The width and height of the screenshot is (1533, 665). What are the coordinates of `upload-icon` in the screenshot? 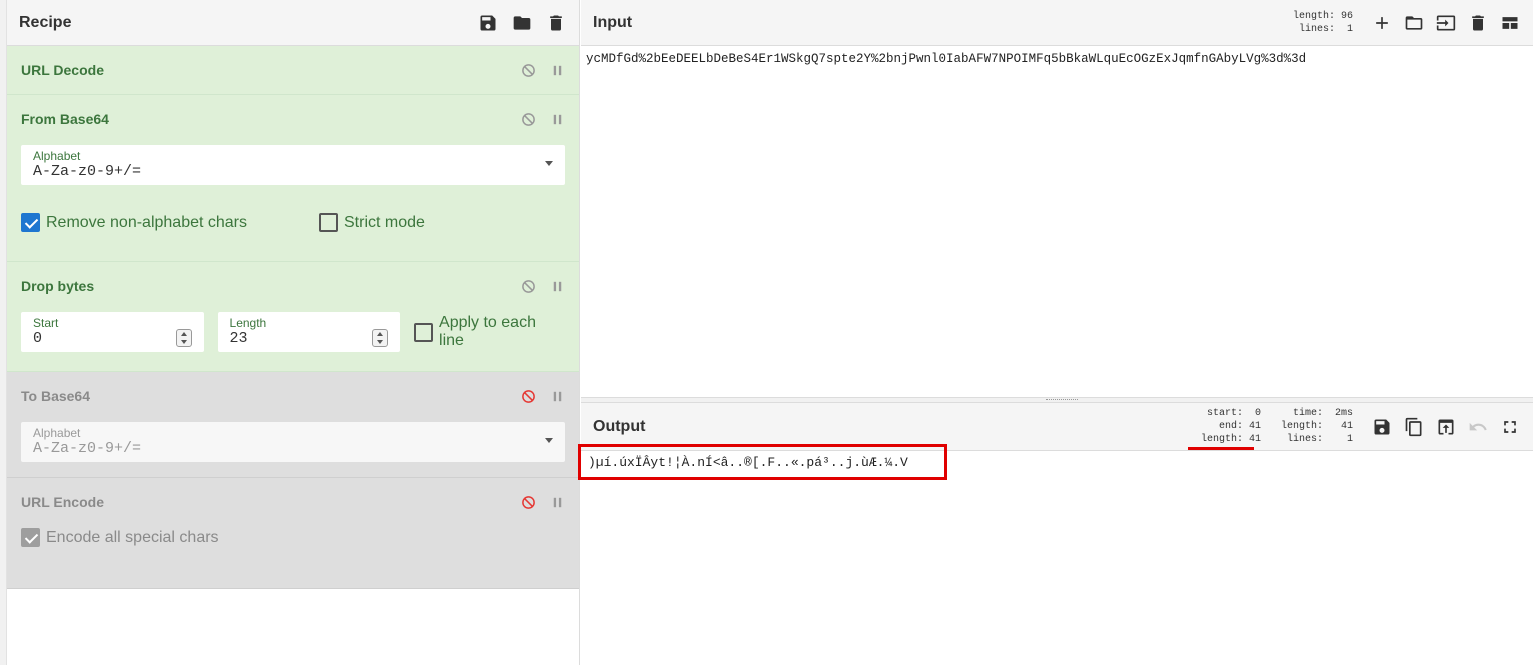 It's located at (1446, 426).